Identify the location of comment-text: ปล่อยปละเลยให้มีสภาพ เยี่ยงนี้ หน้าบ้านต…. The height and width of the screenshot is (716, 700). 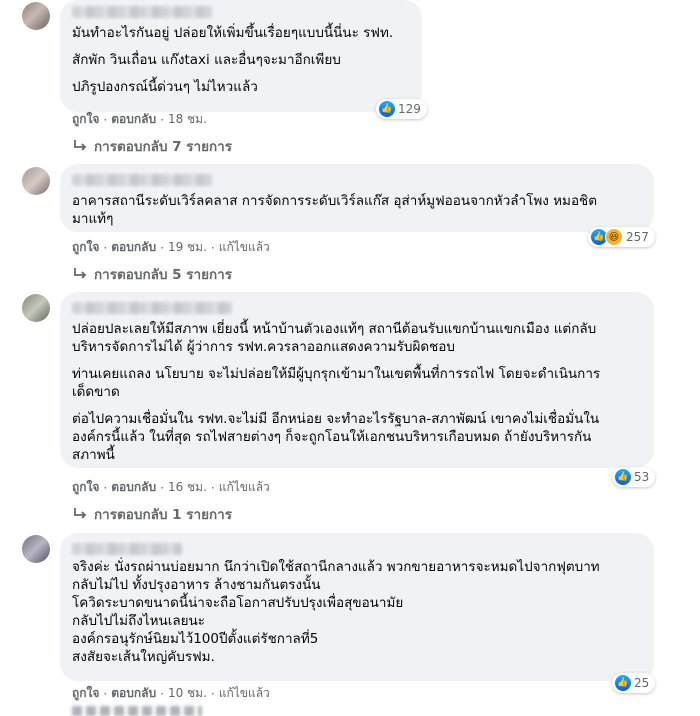
(334, 329).